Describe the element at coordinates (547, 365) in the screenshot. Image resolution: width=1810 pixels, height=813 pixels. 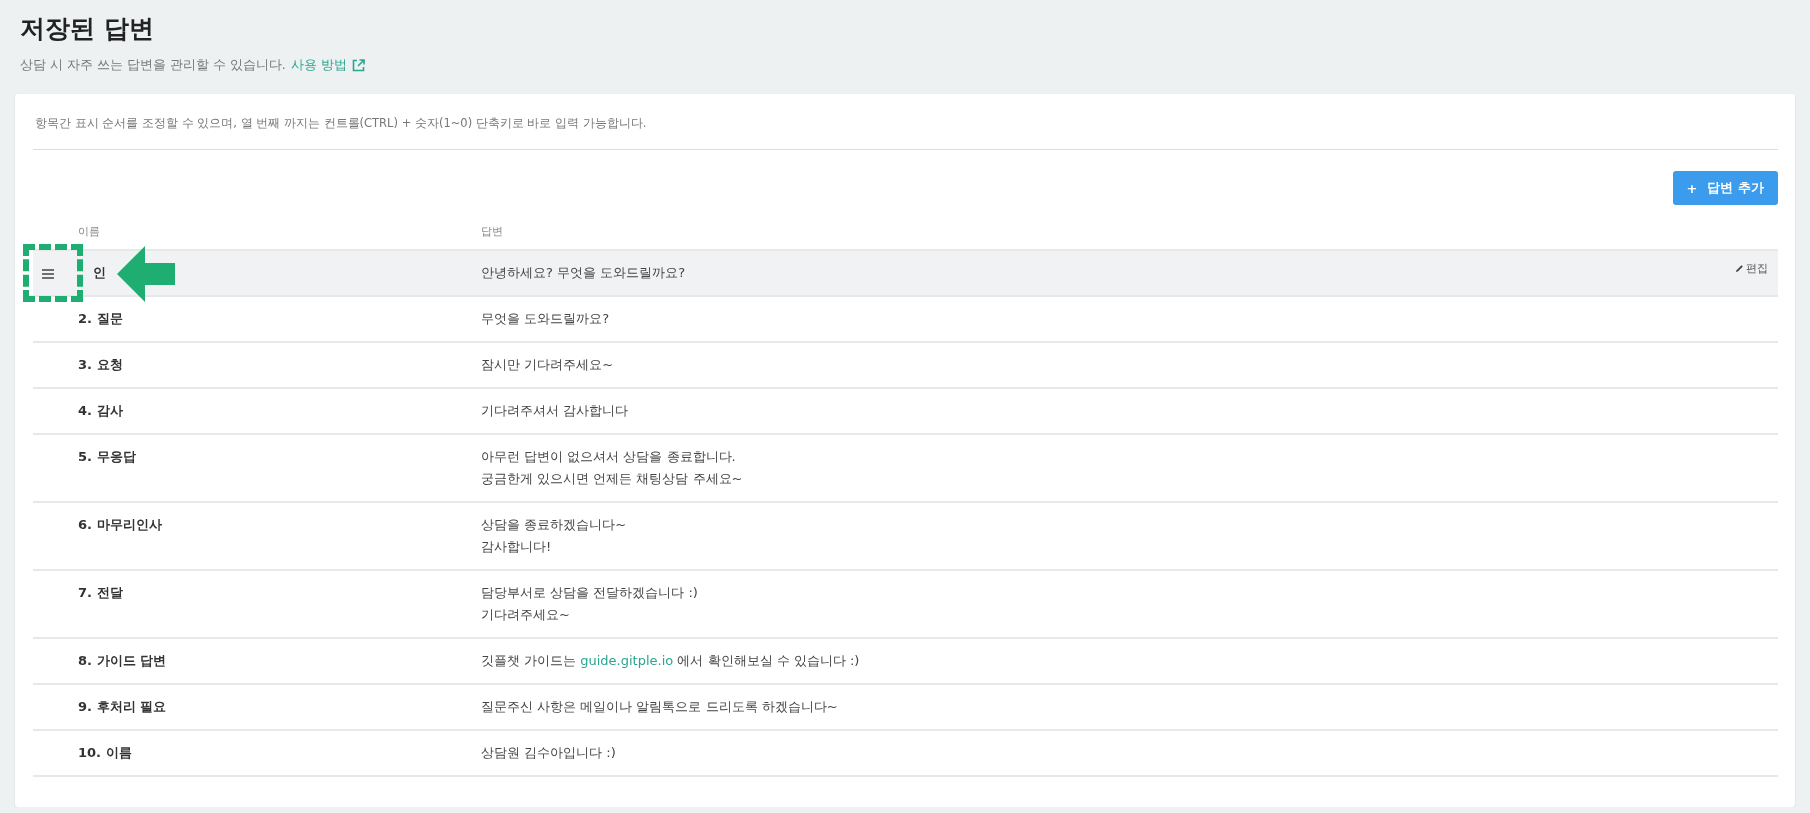
I see `reply-text: 잠시만 기다려주세요~` at that location.